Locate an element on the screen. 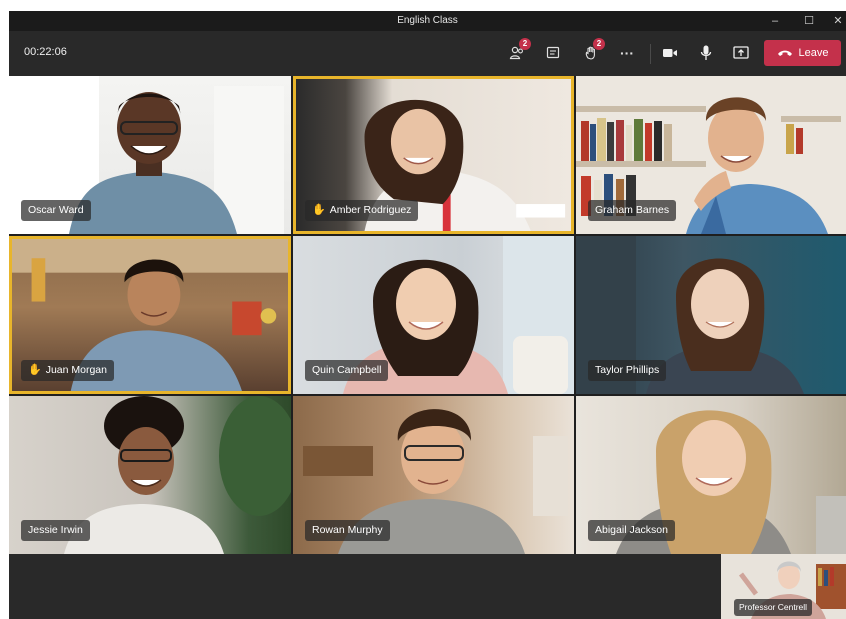  meeting-toolbar: 00:22:06 2 2 ··· Leave is located at coordinates (427, 53).